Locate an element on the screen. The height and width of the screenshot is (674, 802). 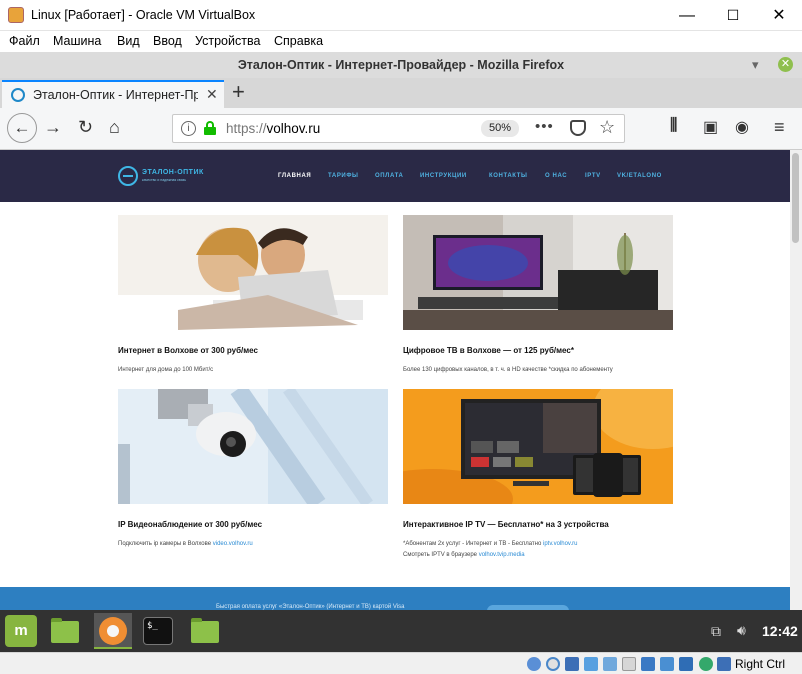
minimize-button: — is located at coordinates (687, 15).